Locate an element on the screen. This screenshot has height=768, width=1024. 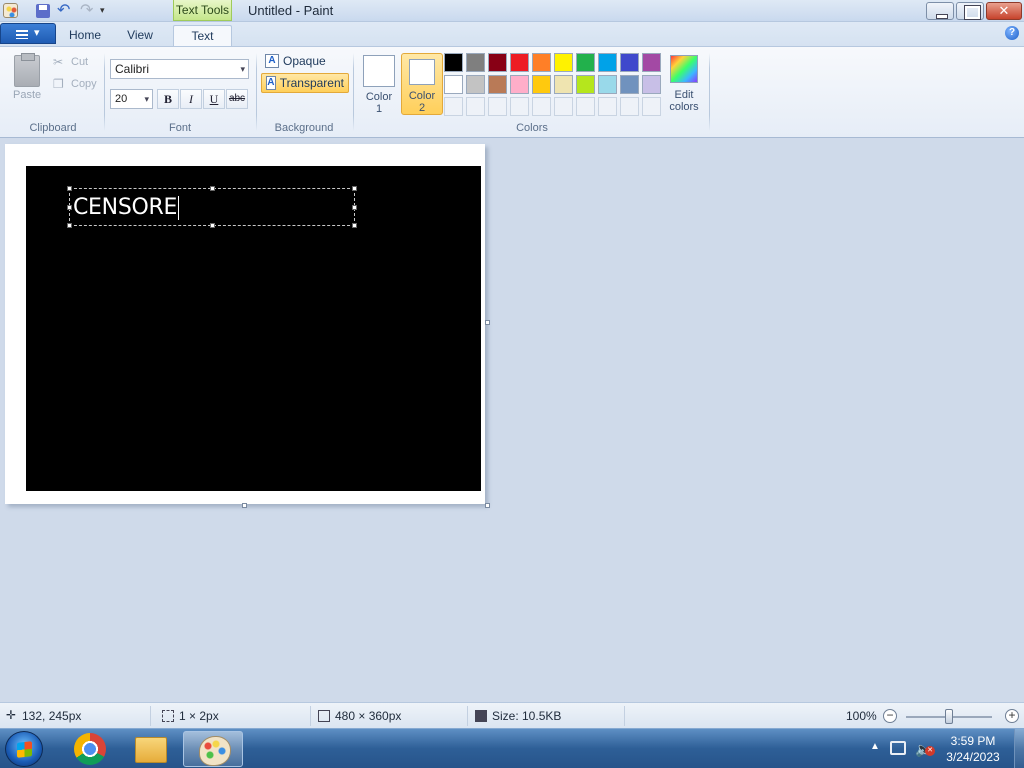
color2-button: Color 2 is located at coordinates (422, 84).